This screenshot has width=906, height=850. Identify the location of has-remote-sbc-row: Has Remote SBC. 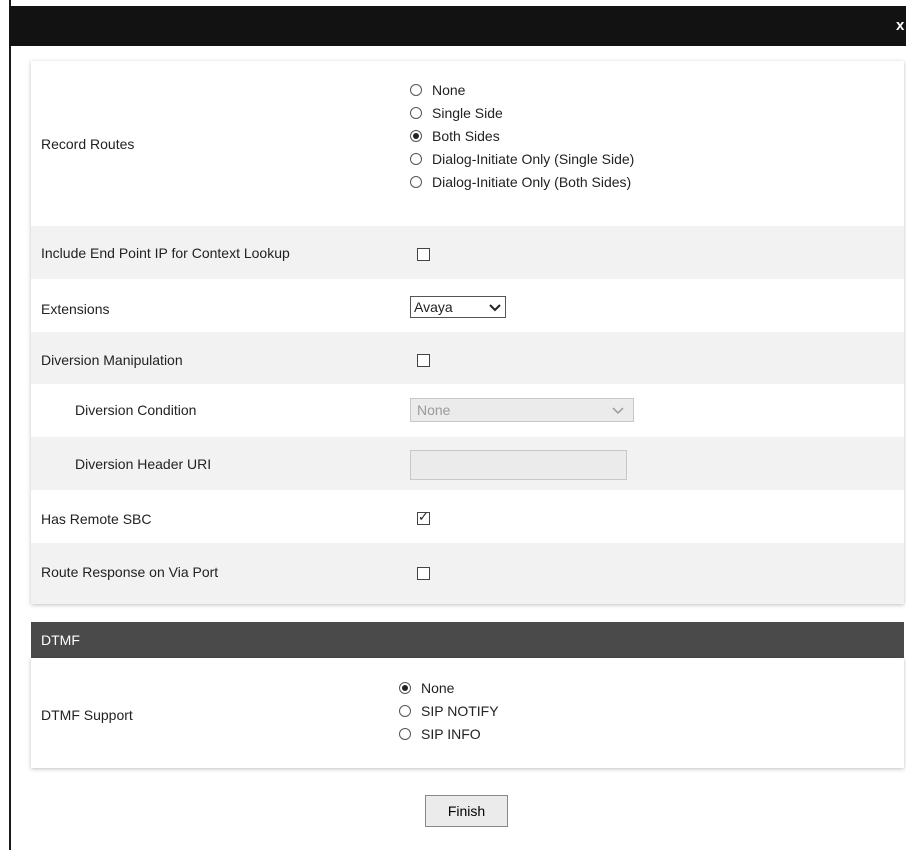
(467, 516).